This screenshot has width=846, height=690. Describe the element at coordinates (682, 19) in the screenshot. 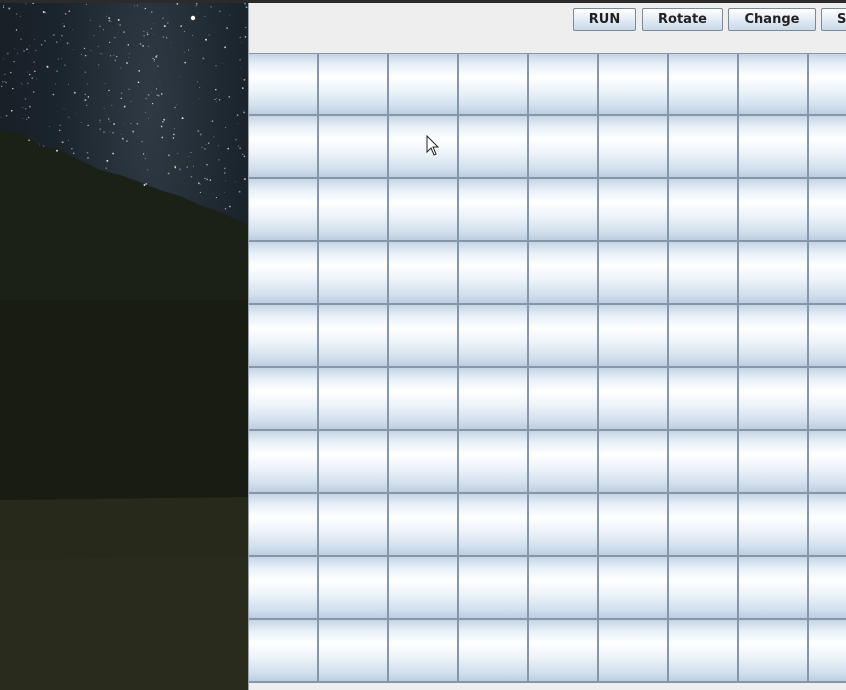

I see `rotate-button: Rotate` at that location.